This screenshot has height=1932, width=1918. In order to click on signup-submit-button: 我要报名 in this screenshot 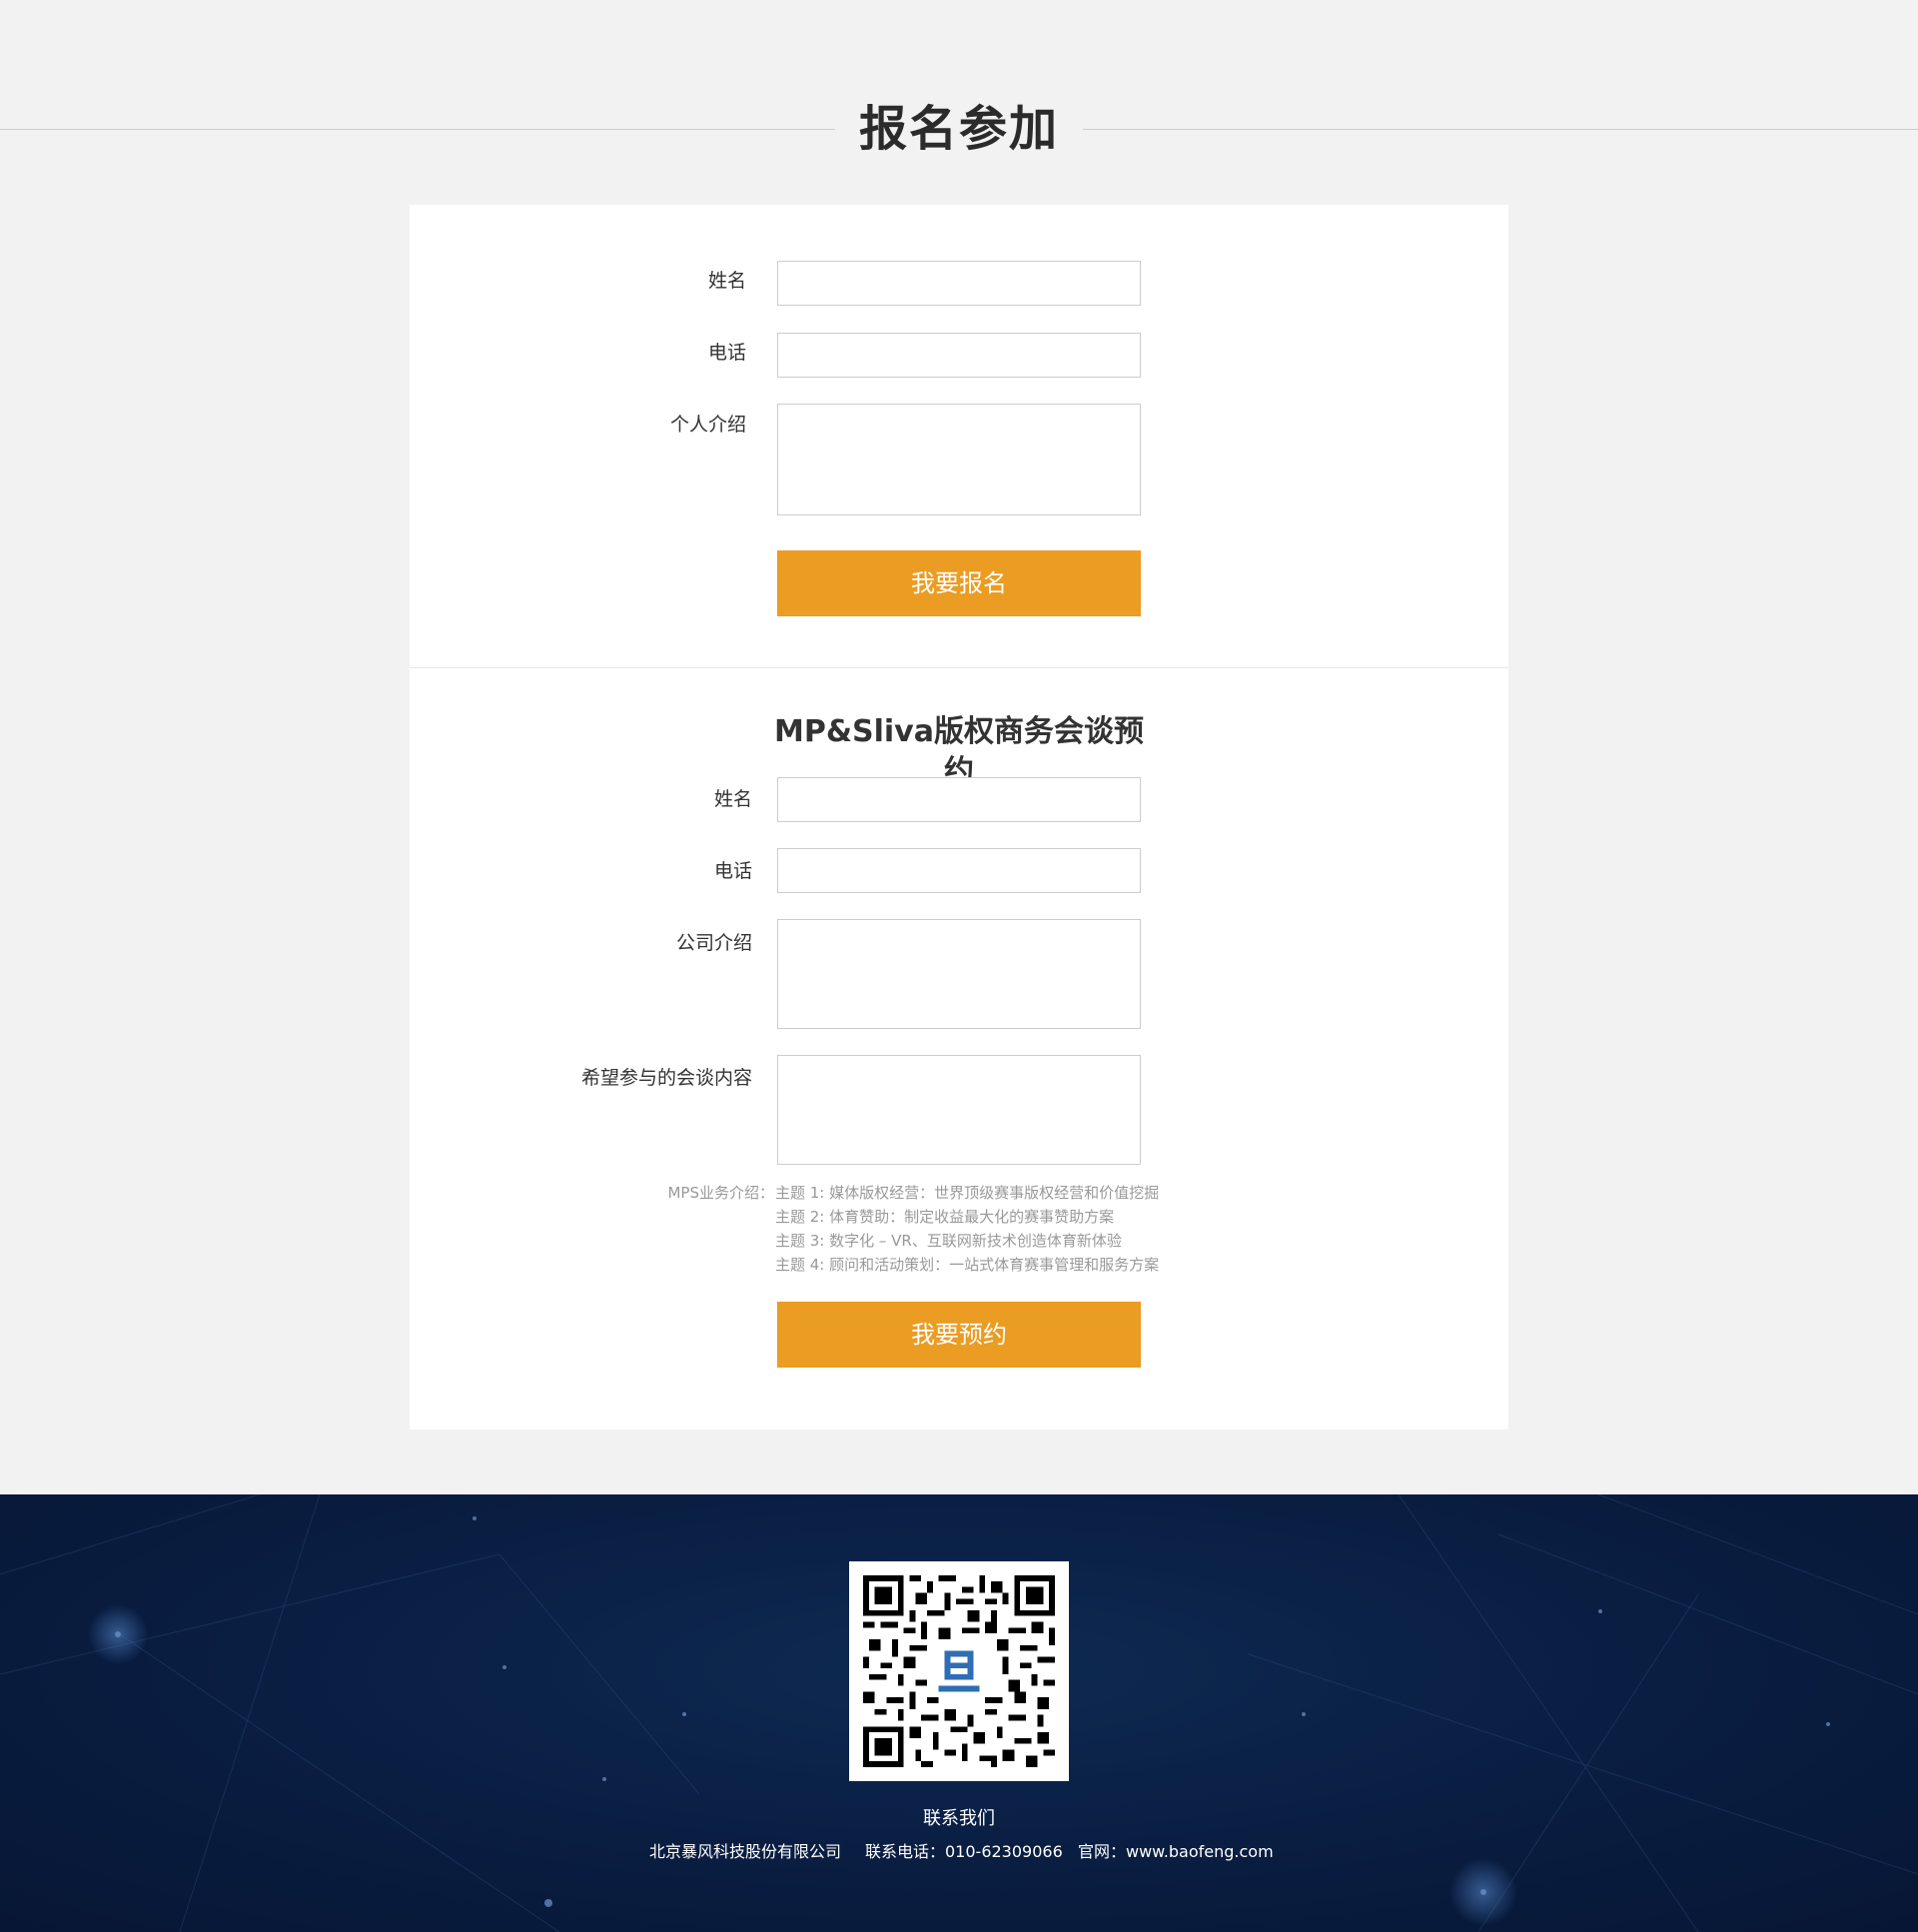, I will do `click(959, 583)`.